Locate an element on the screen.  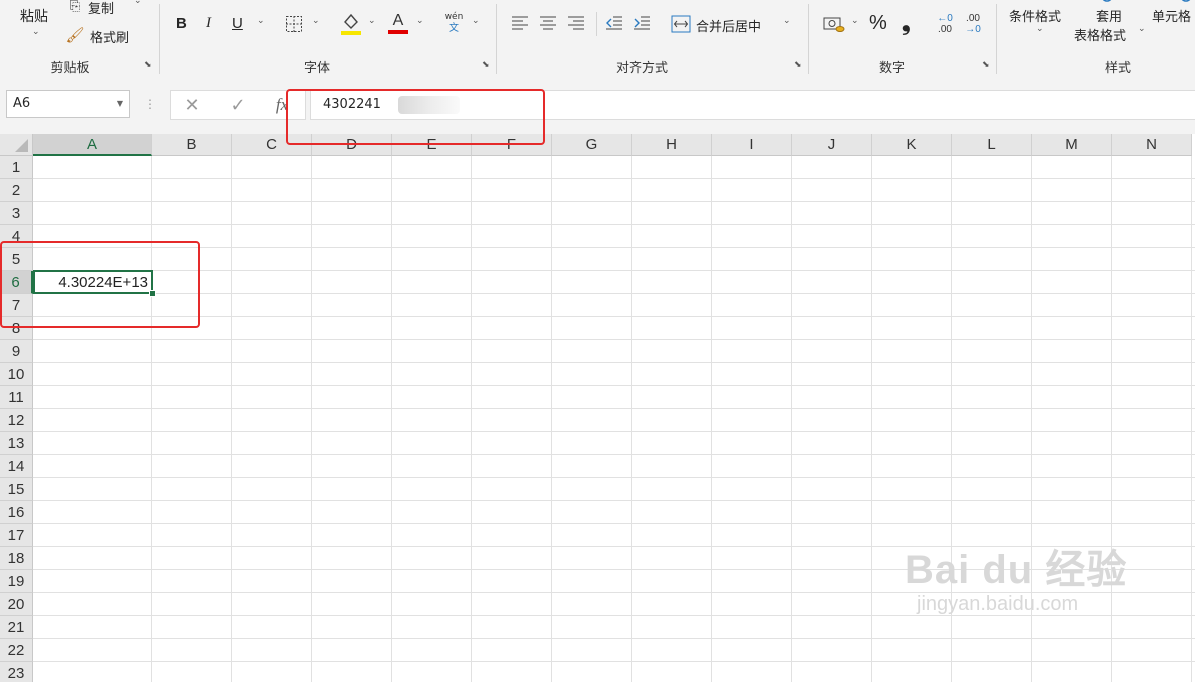
column-header-k: K is located at coordinates (912, 145).